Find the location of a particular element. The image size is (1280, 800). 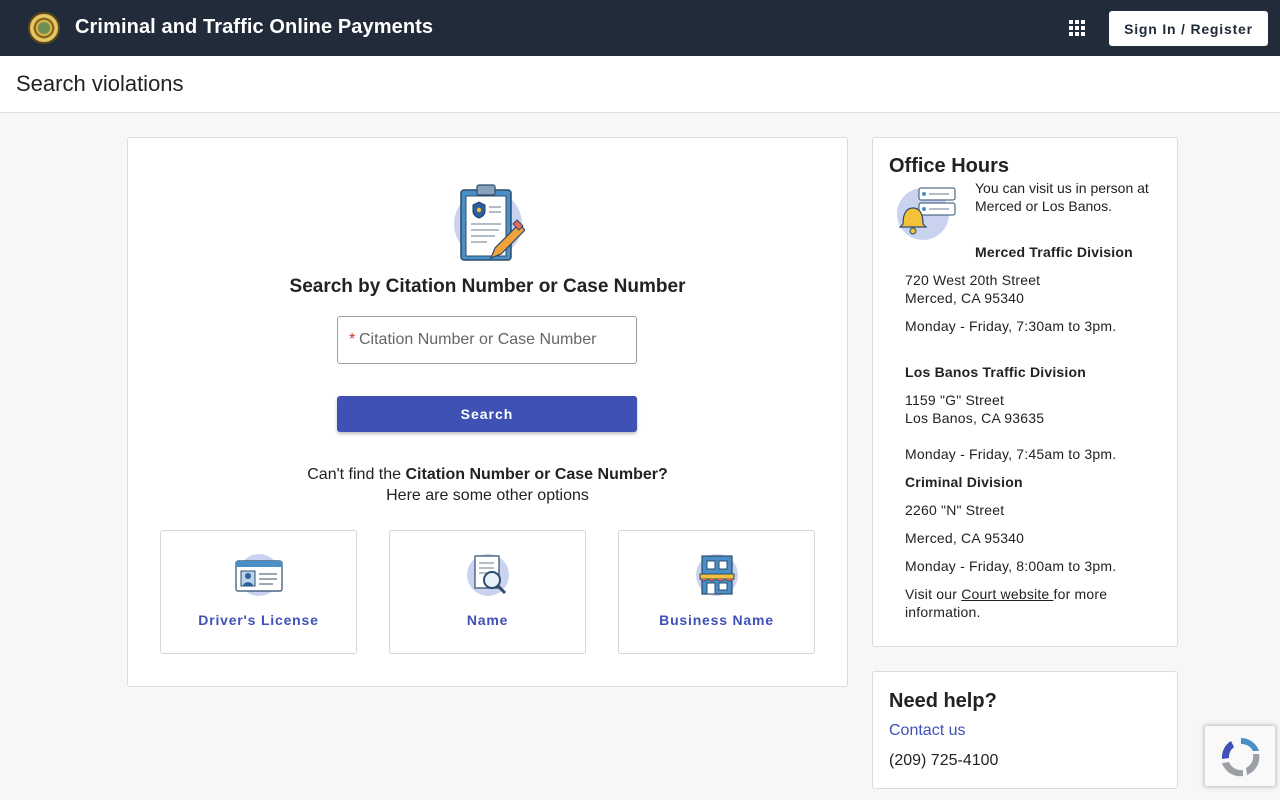

clipboard-badge-icon is located at coordinates (489, 222).